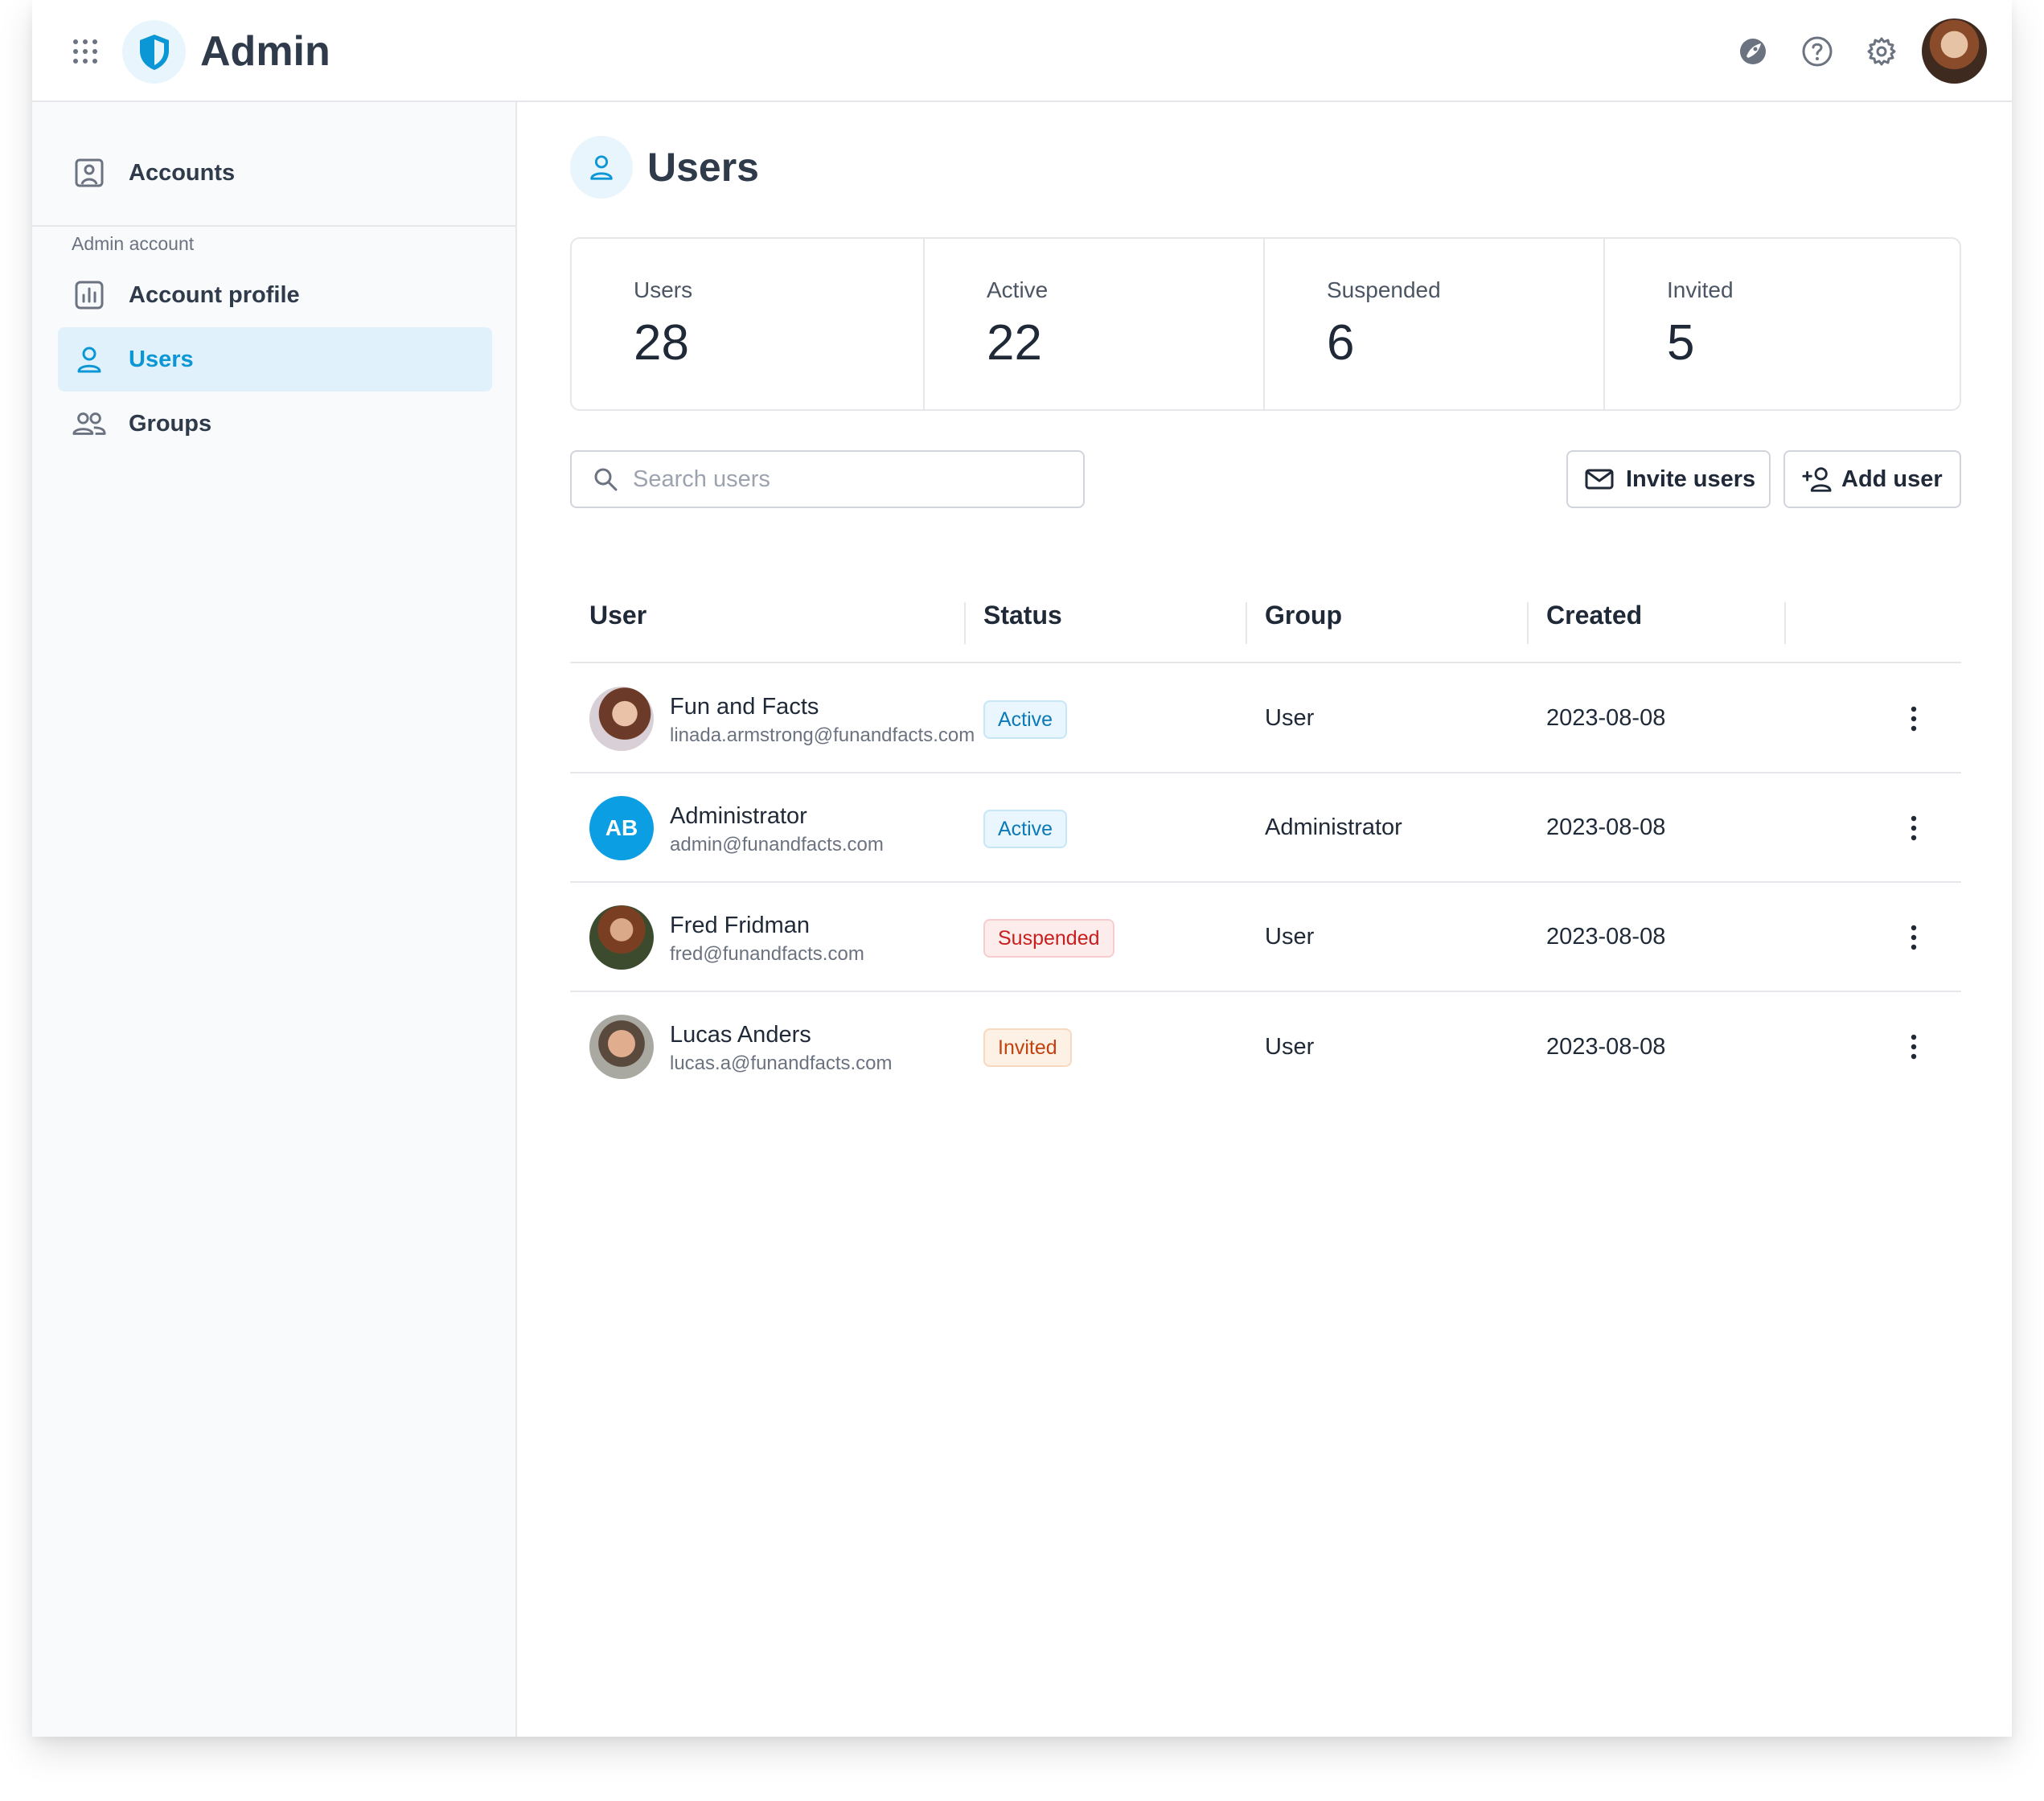 The width and height of the screenshot is (2044, 1801). Describe the element at coordinates (133, 243) in the screenshot. I see `sidebar-section-label: Admin account` at that location.